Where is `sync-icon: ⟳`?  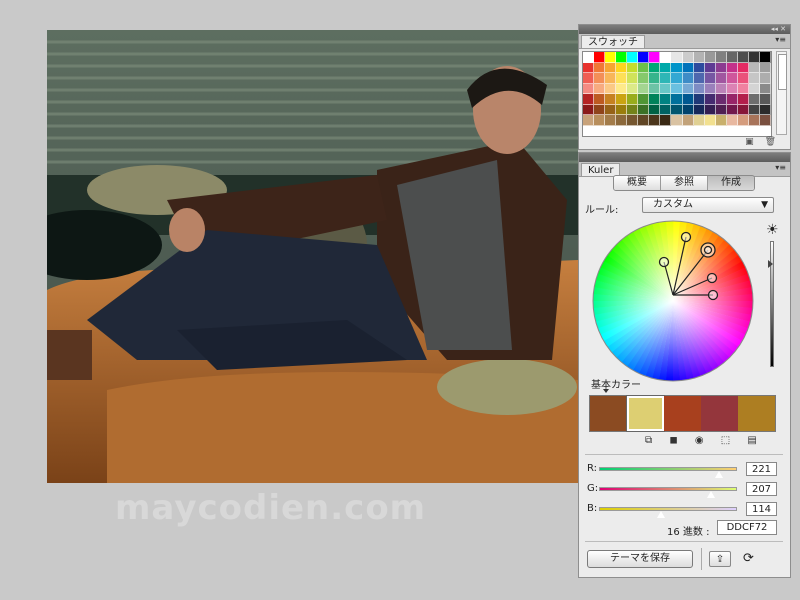 sync-icon: ⟳ is located at coordinates (748, 558).